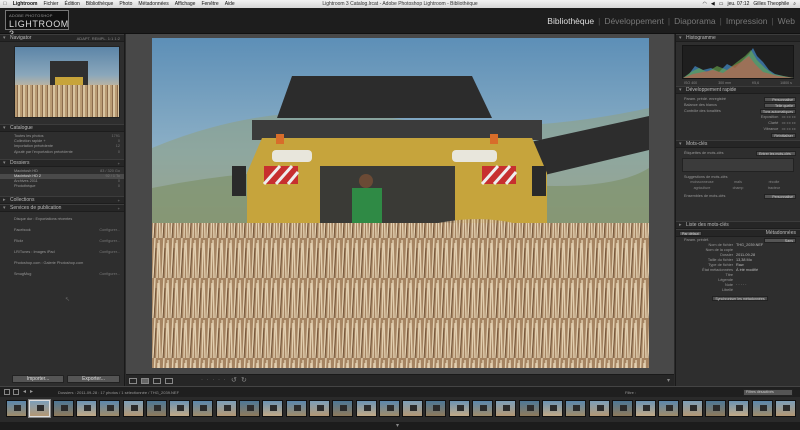 The image size is (800, 430). Describe the element at coordinates (31, 391) in the screenshot. I see `next-arrow-icon: ▸` at that location.